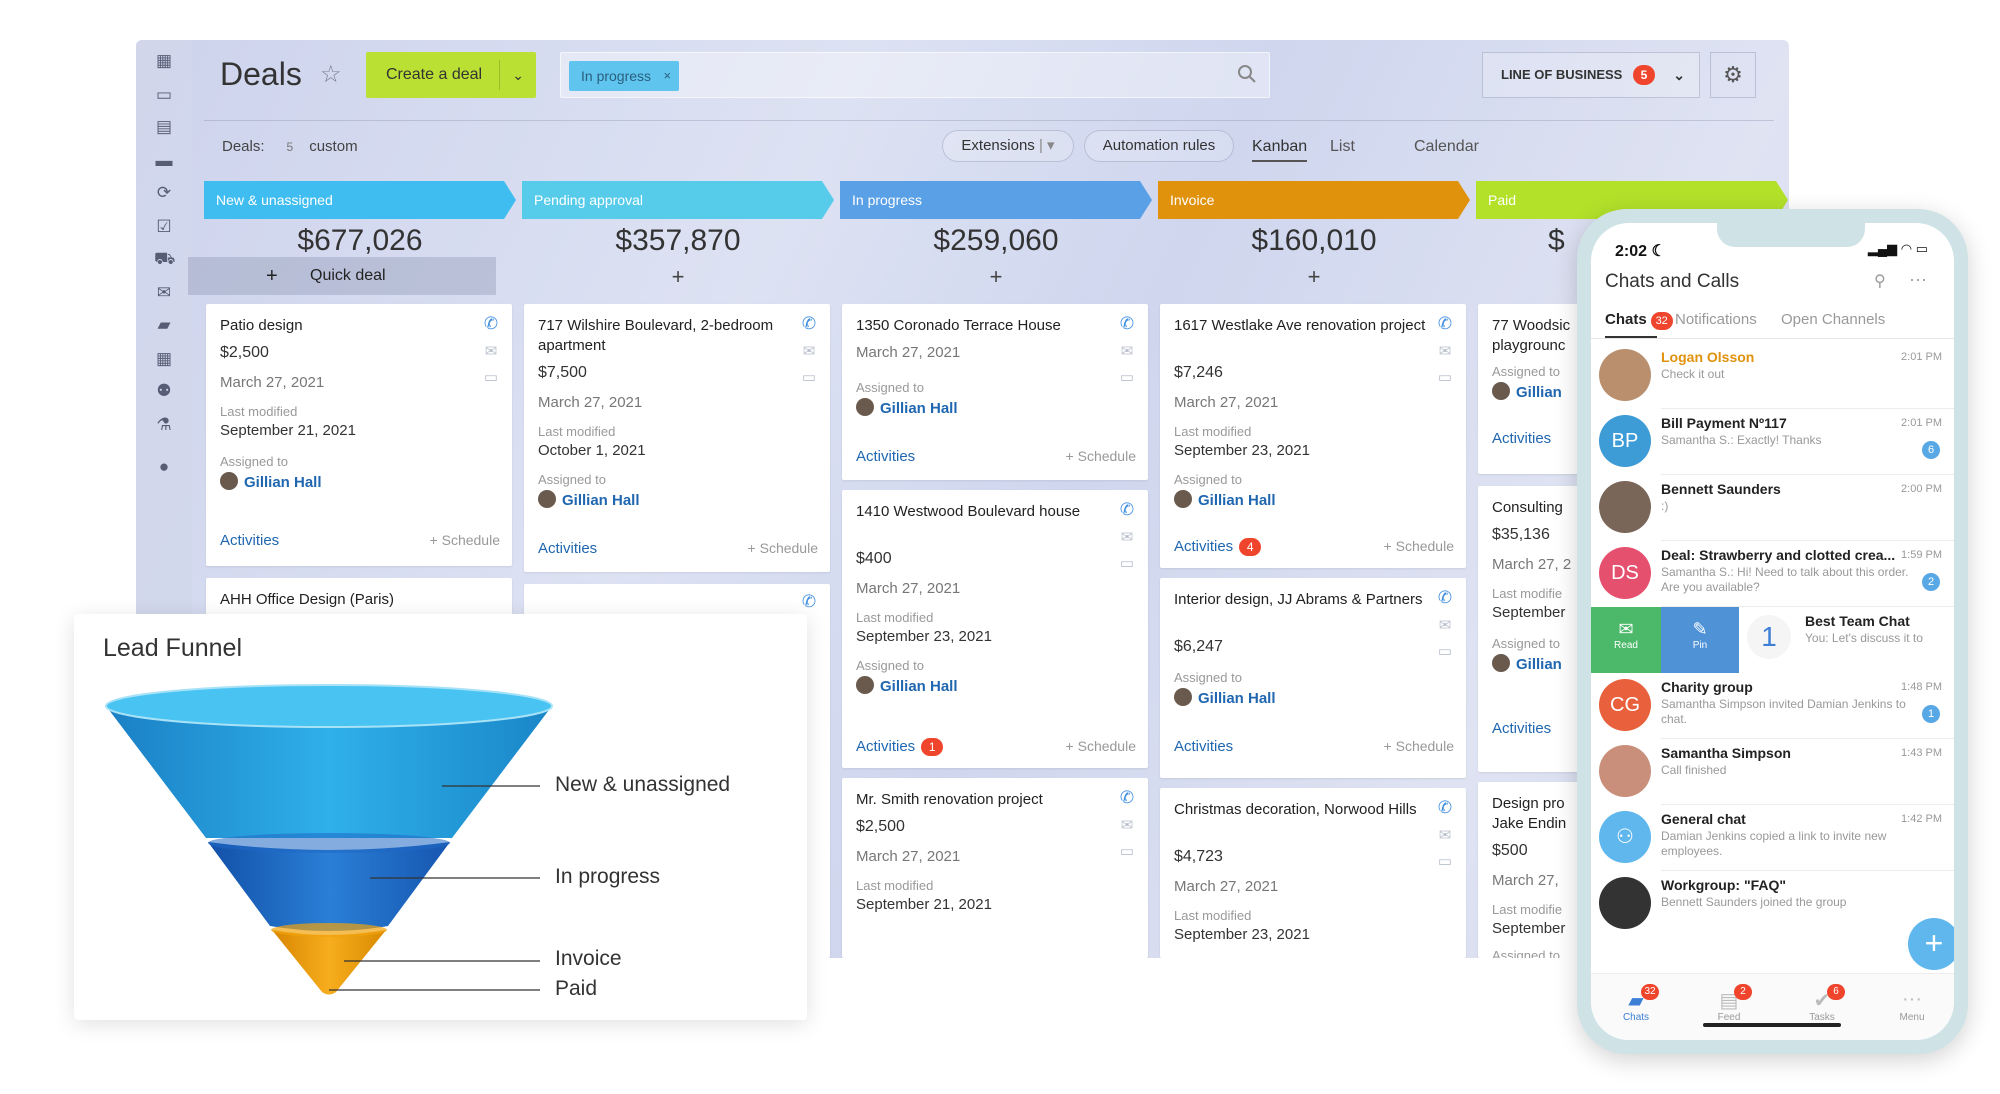 The image size is (2000, 1094). What do you see at coordinates (518, 75) in the screenshot?
I see `chevron-down-icon: ⌄` at bounding box center [518, 75].